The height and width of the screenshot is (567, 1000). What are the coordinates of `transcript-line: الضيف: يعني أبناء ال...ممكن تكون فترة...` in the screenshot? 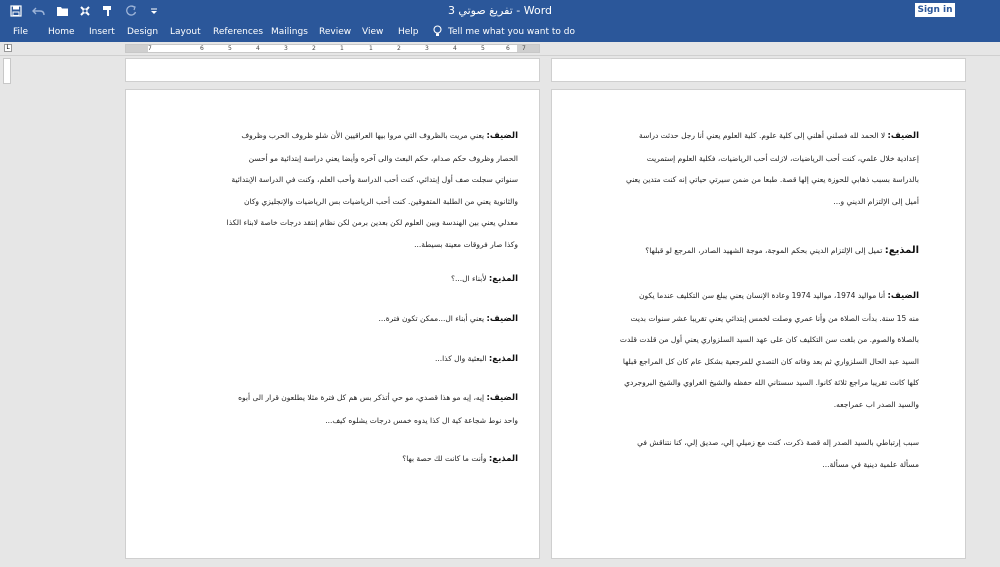 It's located at (342, 319).